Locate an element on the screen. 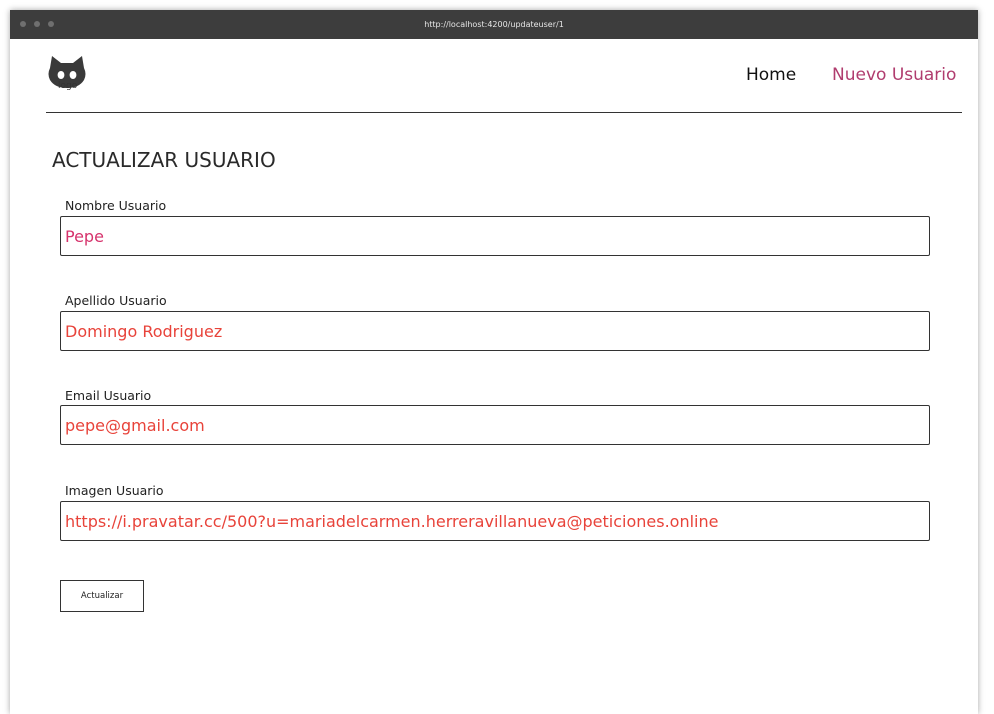 This screenshot has width=994, height=714. field-label-imagen: Imagen Usuario is located at coordinates (114, 490).